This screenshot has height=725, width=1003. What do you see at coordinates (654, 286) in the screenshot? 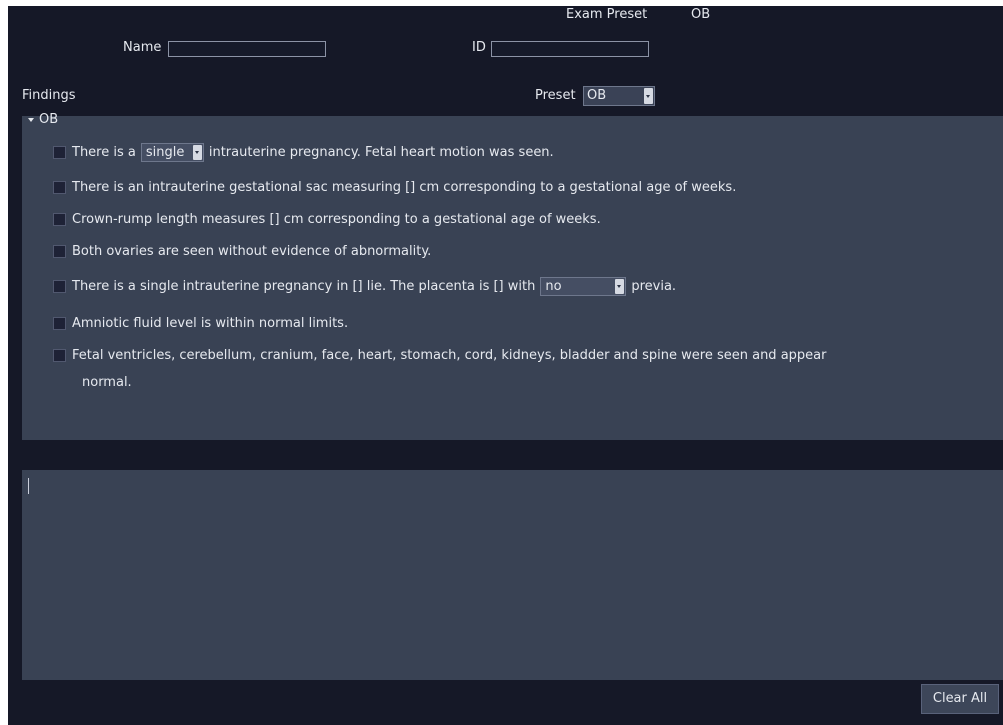
I see `finding-text-5b: previa.` at bounding box center [654, 286].